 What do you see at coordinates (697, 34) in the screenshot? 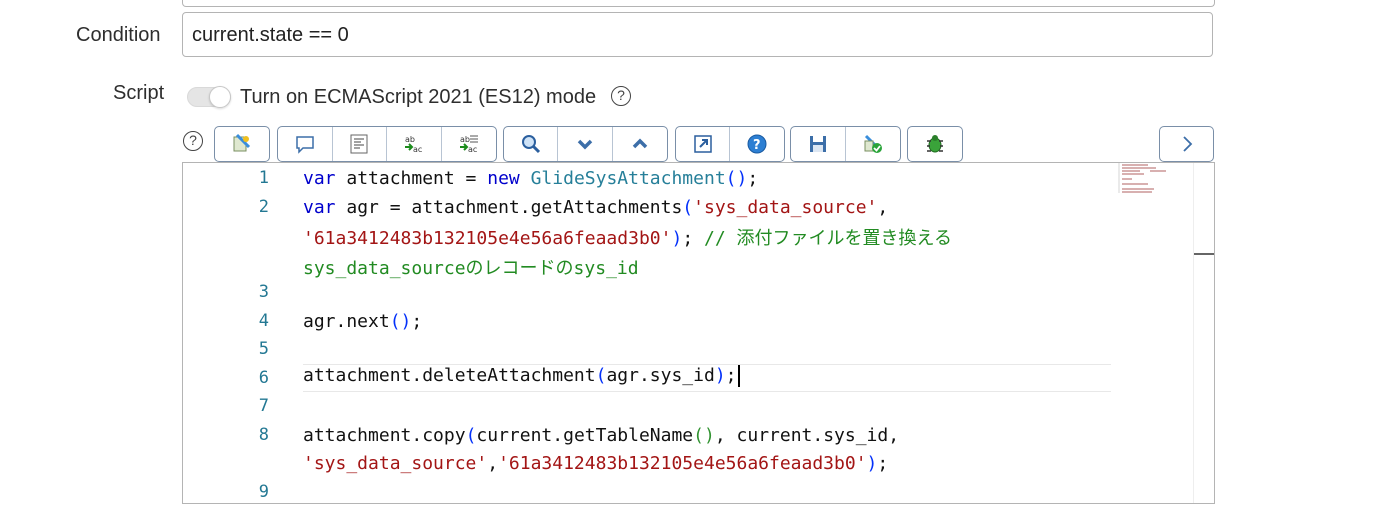
I see `condition-input: current.state == 0` at bounding box center [697, 34].